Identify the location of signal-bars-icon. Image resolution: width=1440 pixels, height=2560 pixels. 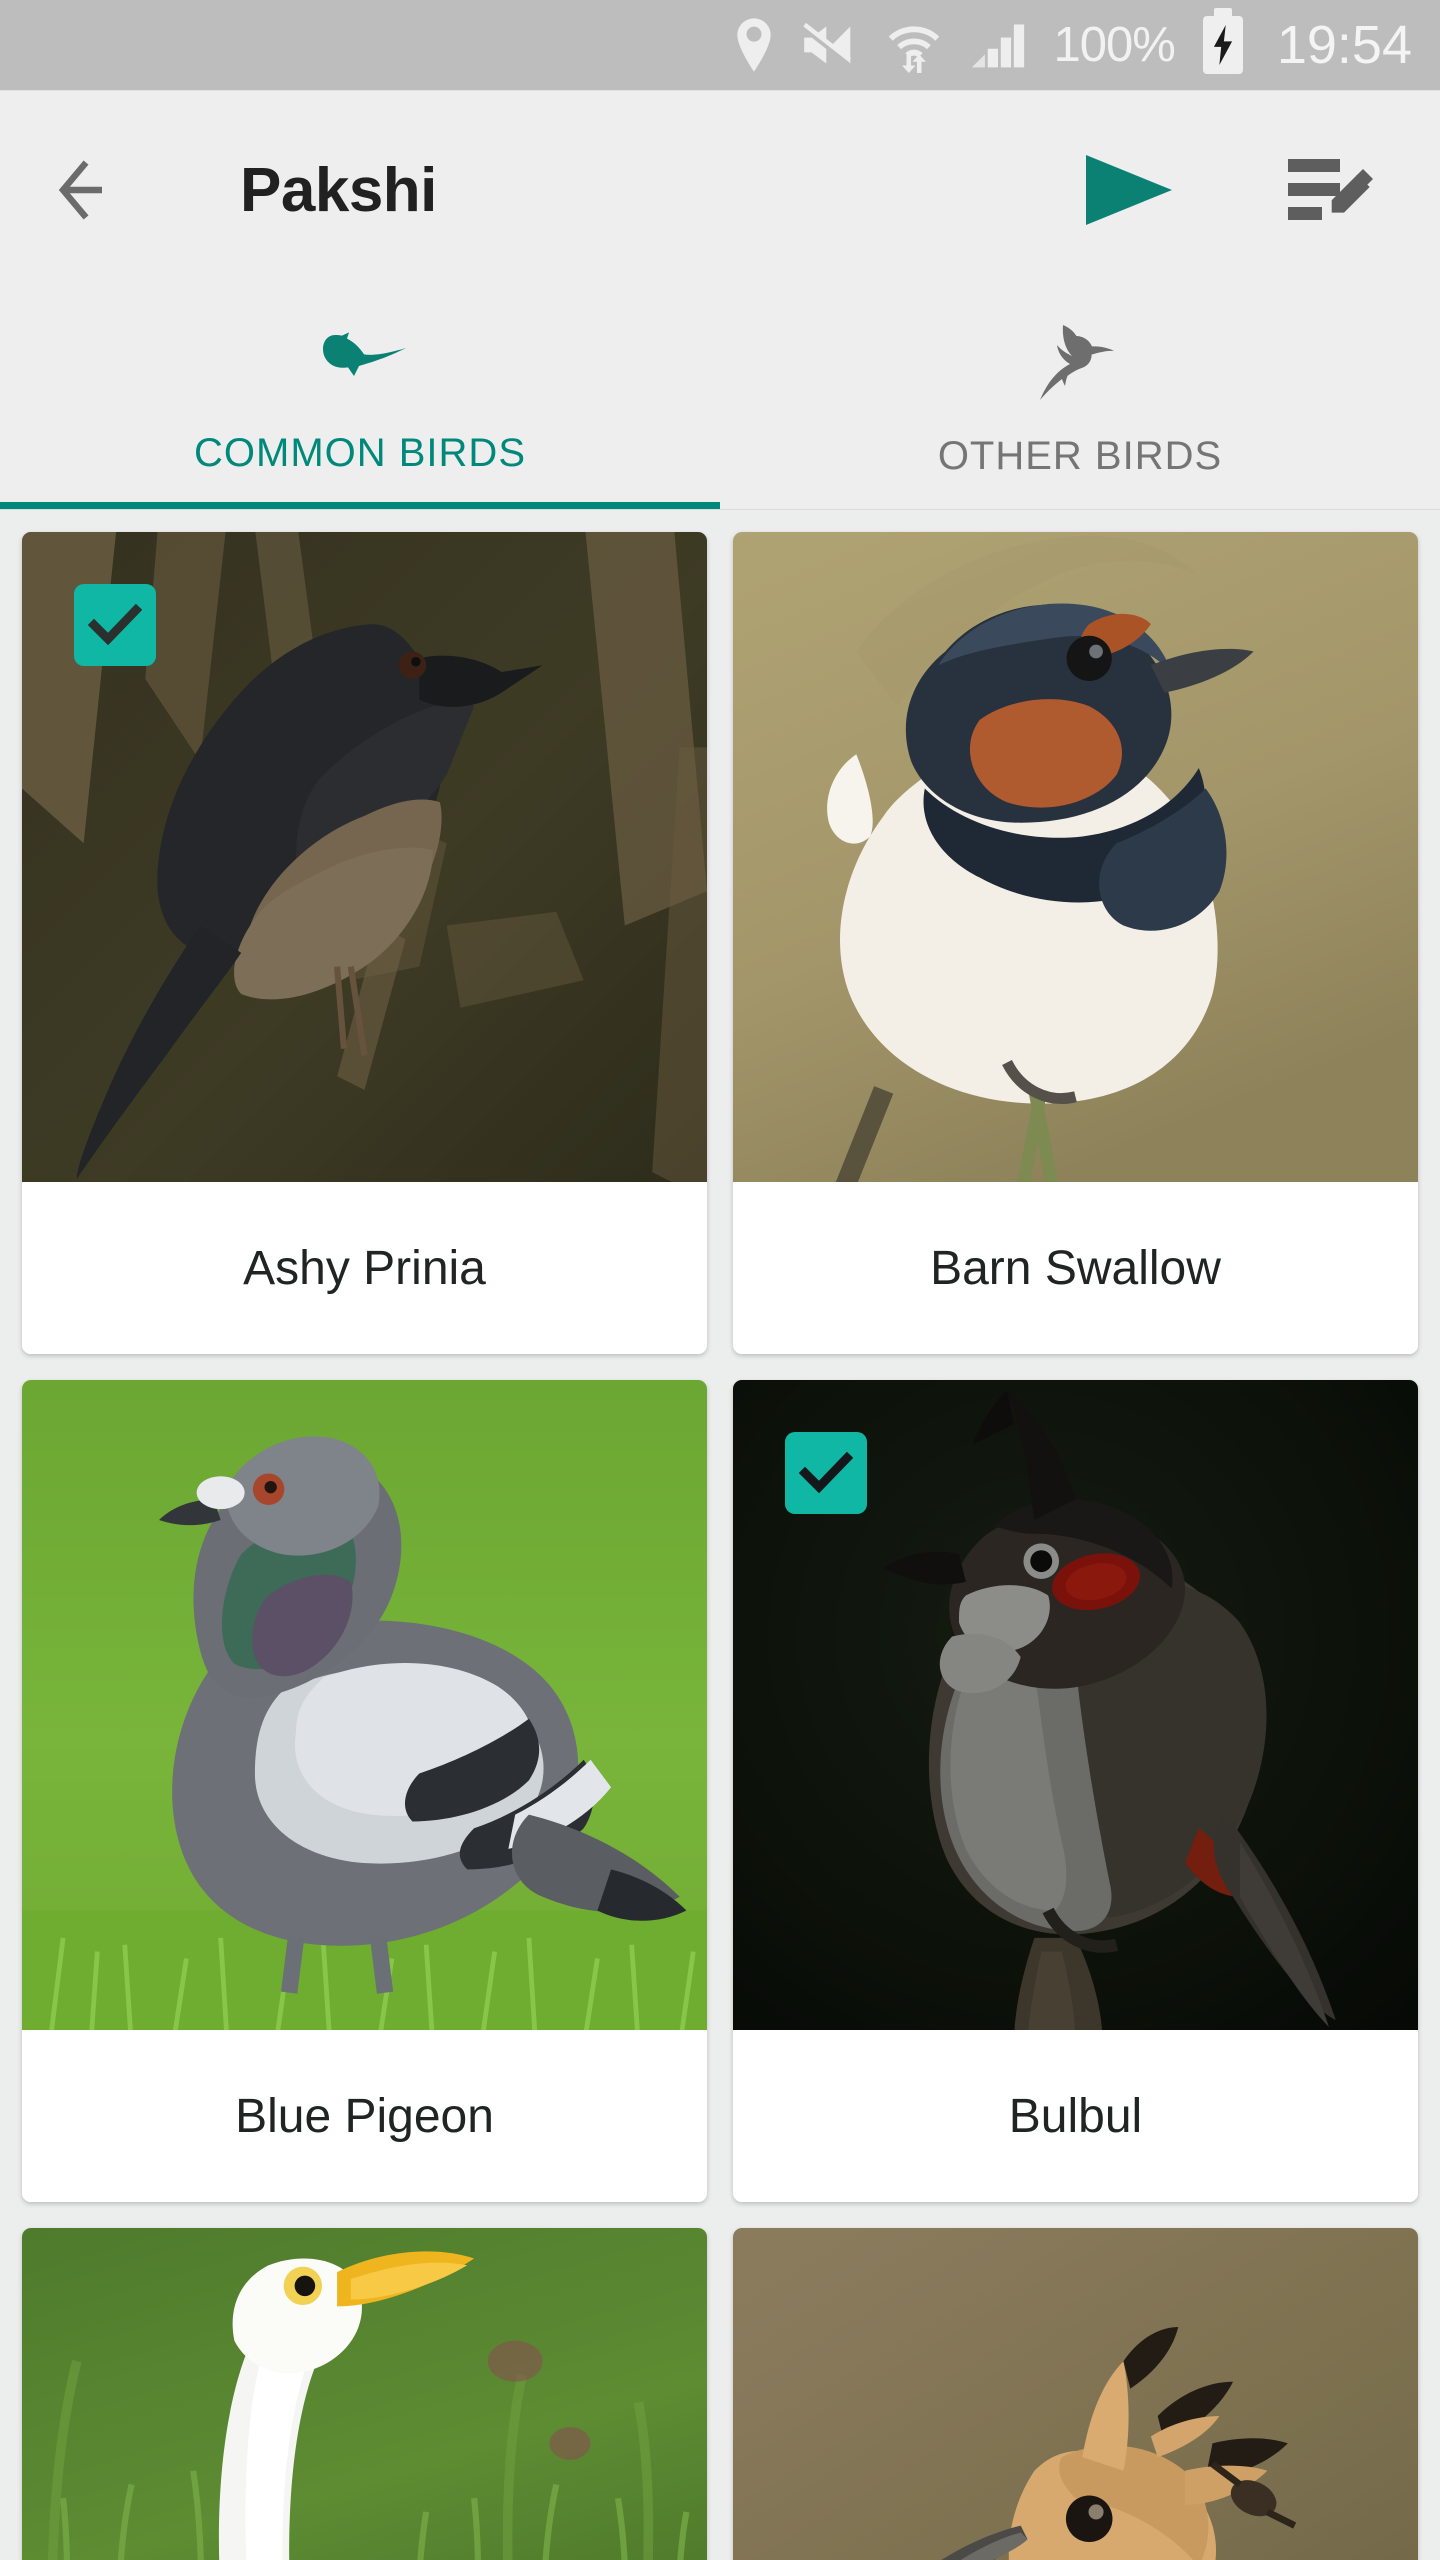
(998, 45).